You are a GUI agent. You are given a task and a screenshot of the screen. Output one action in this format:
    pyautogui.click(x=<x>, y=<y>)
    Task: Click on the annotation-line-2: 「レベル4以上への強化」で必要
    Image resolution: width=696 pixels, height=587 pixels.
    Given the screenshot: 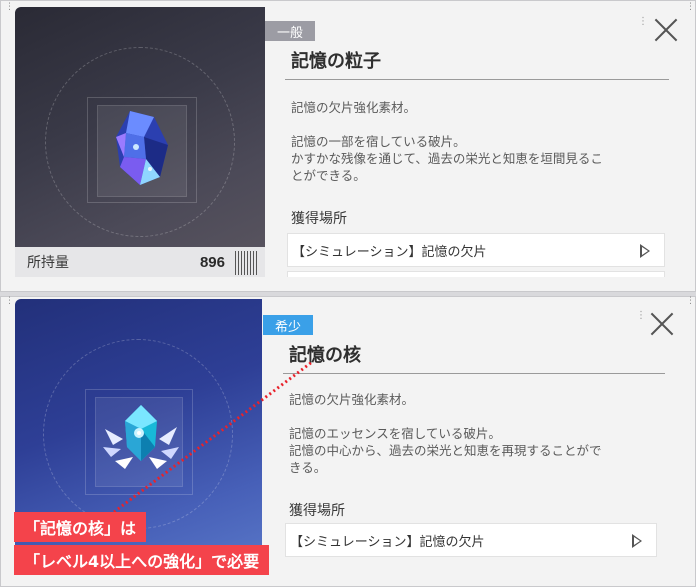 What is the action you would take?
    pyautogui.click(x=142, y=560)
    